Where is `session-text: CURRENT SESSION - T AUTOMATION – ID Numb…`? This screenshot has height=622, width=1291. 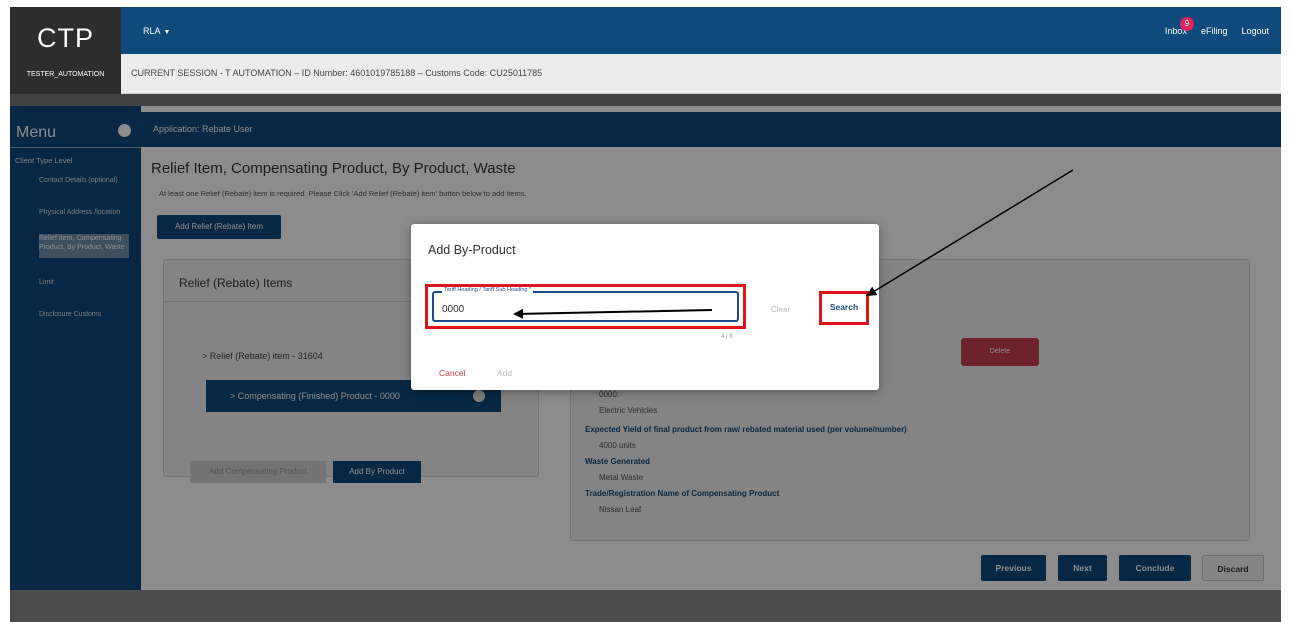 session-text: CURRENT SESSION - T AUTOMATION – ID Numb… is located at coordinates (337, 73).